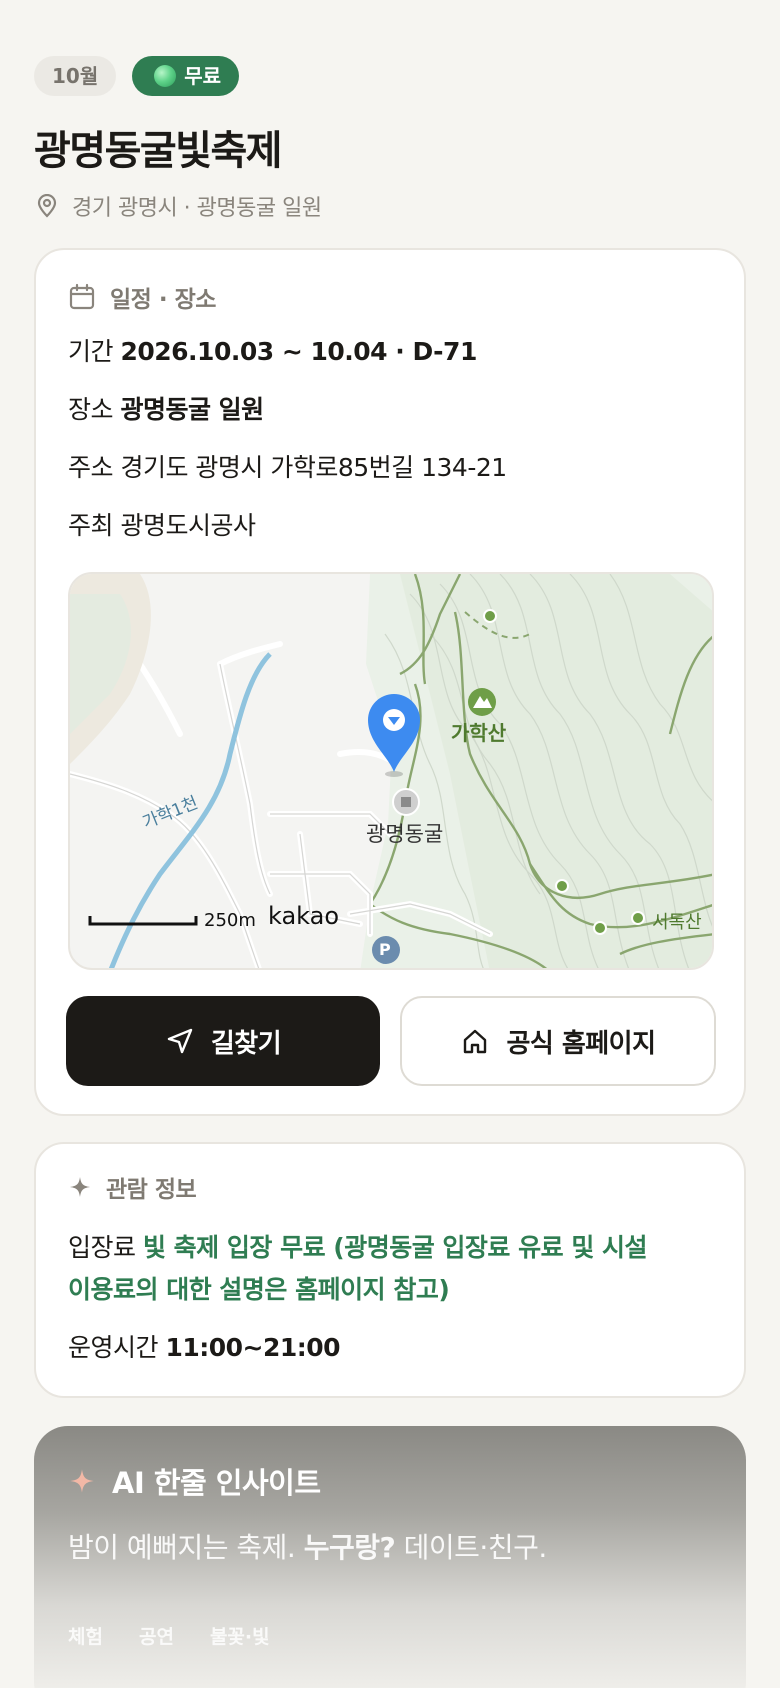  Describe the element at coordinates (192, 409) in the screenshot. I see `place-value: 광명동굴 일원` at that location.